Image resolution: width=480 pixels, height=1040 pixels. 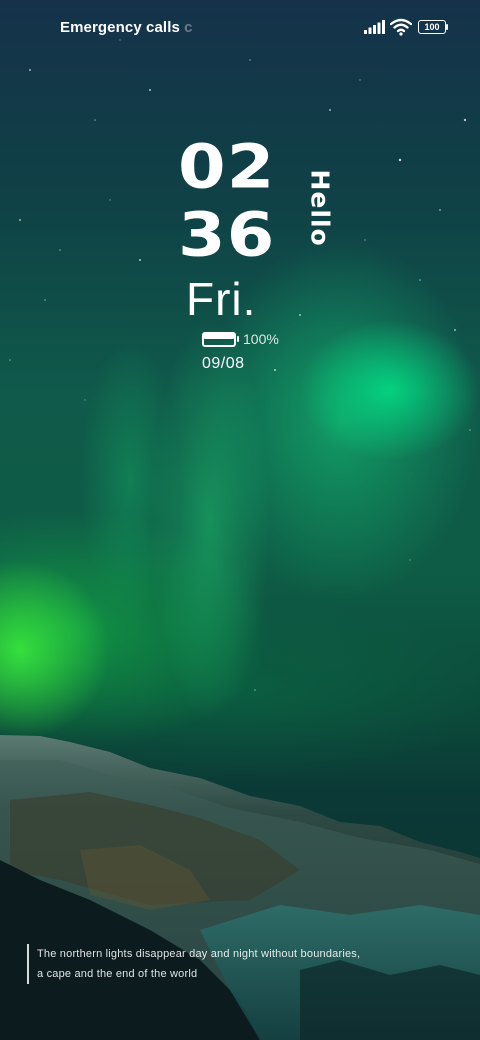 I want to click on date-label: 09/08, so click(x=223, y=363).